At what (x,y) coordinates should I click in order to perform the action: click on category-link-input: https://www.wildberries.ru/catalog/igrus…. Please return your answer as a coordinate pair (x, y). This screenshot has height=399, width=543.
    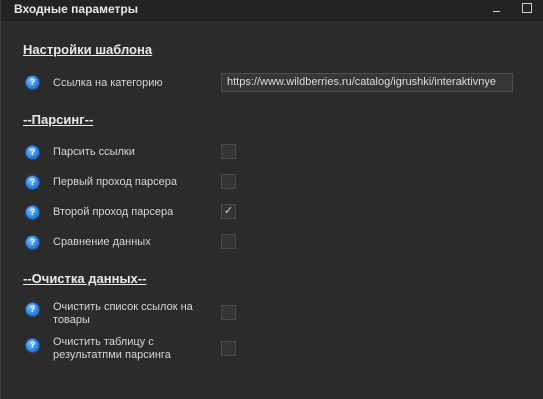
    Looking at the image, I should click on (367, 82).